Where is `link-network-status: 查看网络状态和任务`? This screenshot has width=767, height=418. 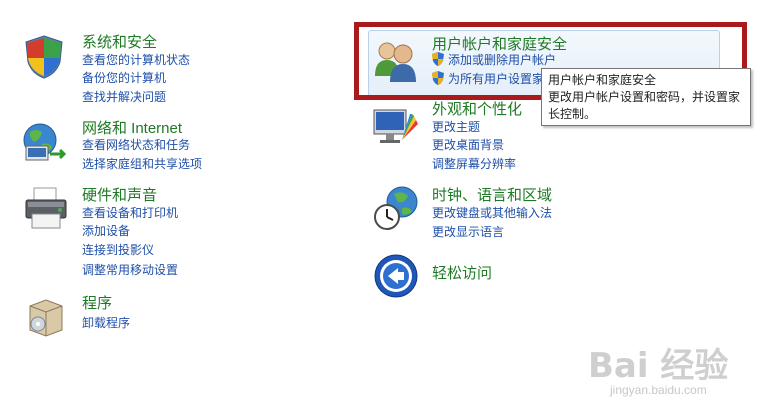 link-network-status: 查看网络状态和任务 is located at coordinates (136, 145).